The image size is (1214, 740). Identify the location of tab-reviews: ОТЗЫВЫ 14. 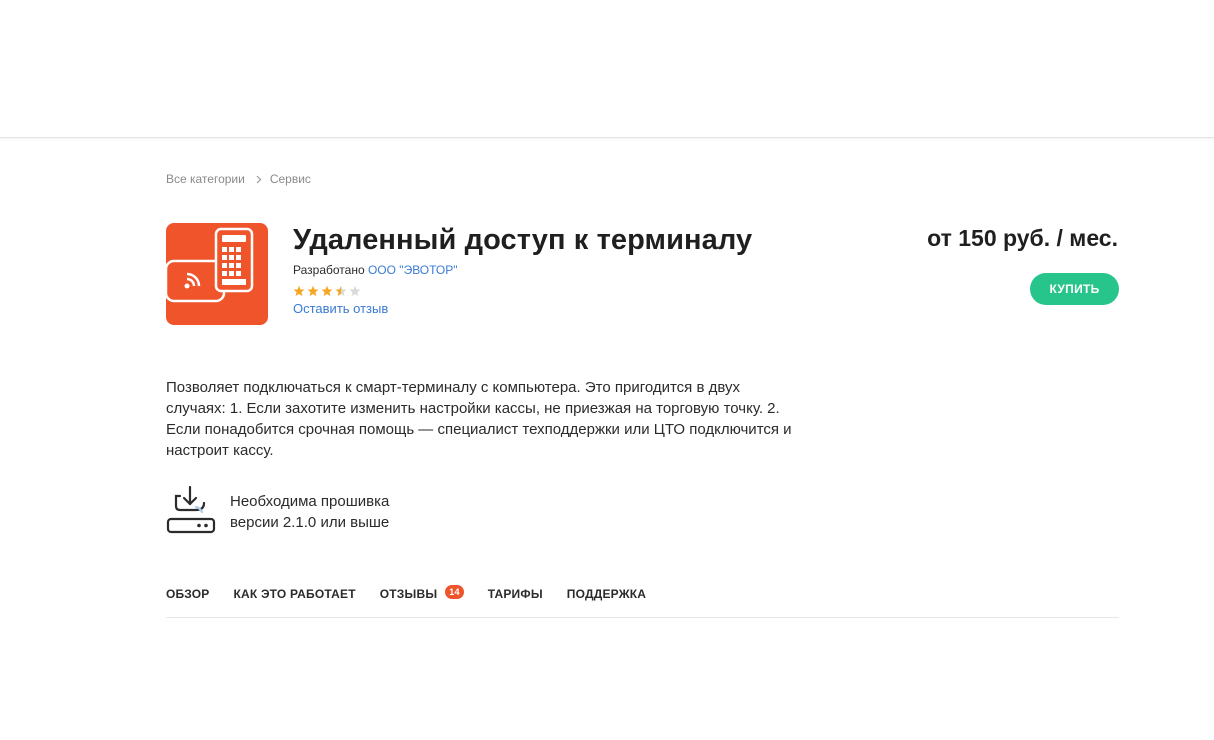
(422, 600).